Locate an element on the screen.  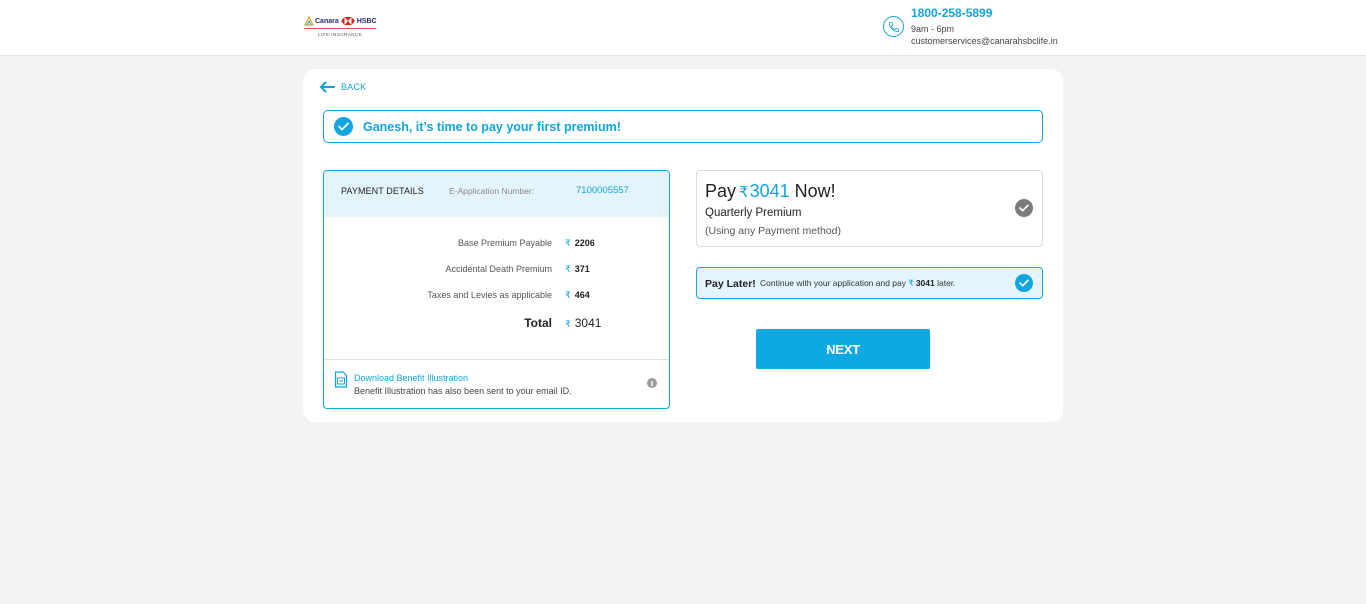
contact-email: customerservices@canarahsbclife.in is located at coordinates (984, 41).